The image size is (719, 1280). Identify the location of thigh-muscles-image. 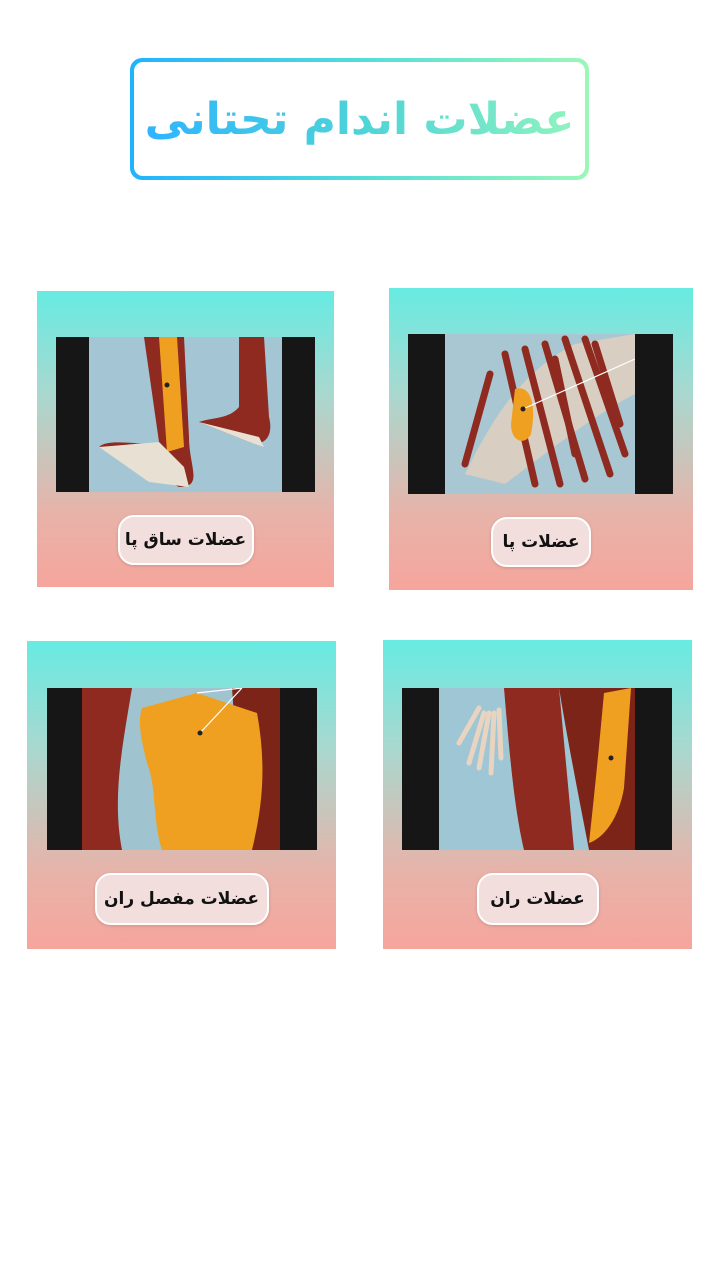
(537, 769).